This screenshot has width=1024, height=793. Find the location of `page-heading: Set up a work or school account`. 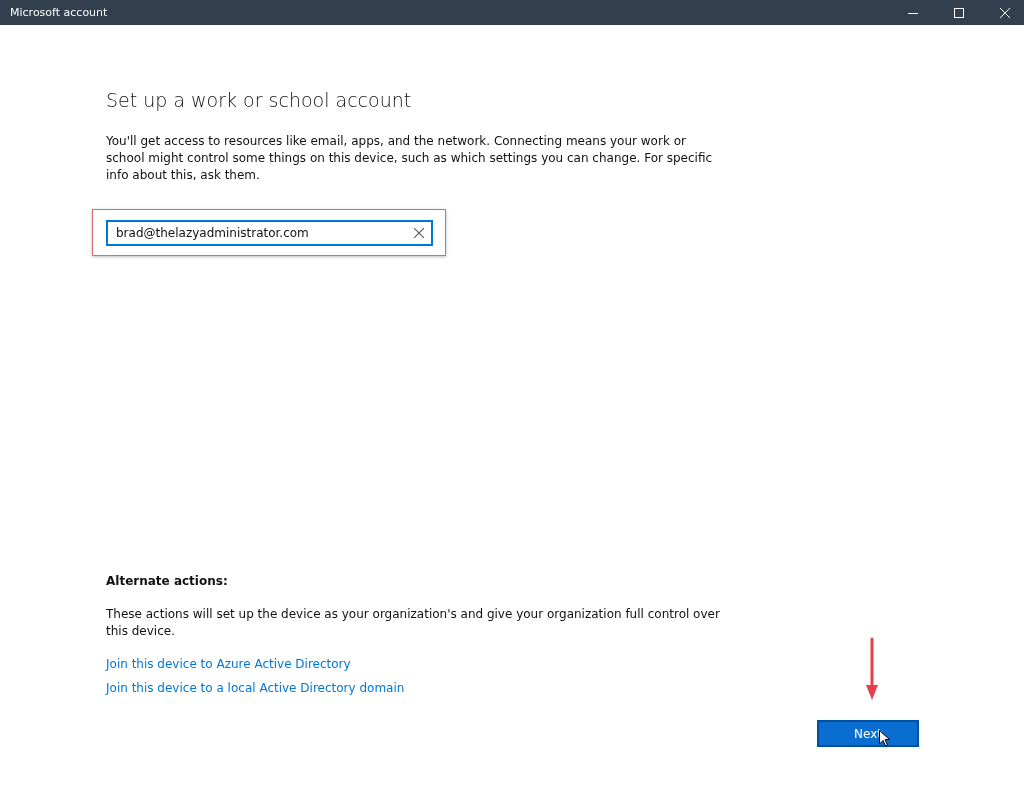

page-heading: Set up a work or school account is located at coordinates (259, 100).